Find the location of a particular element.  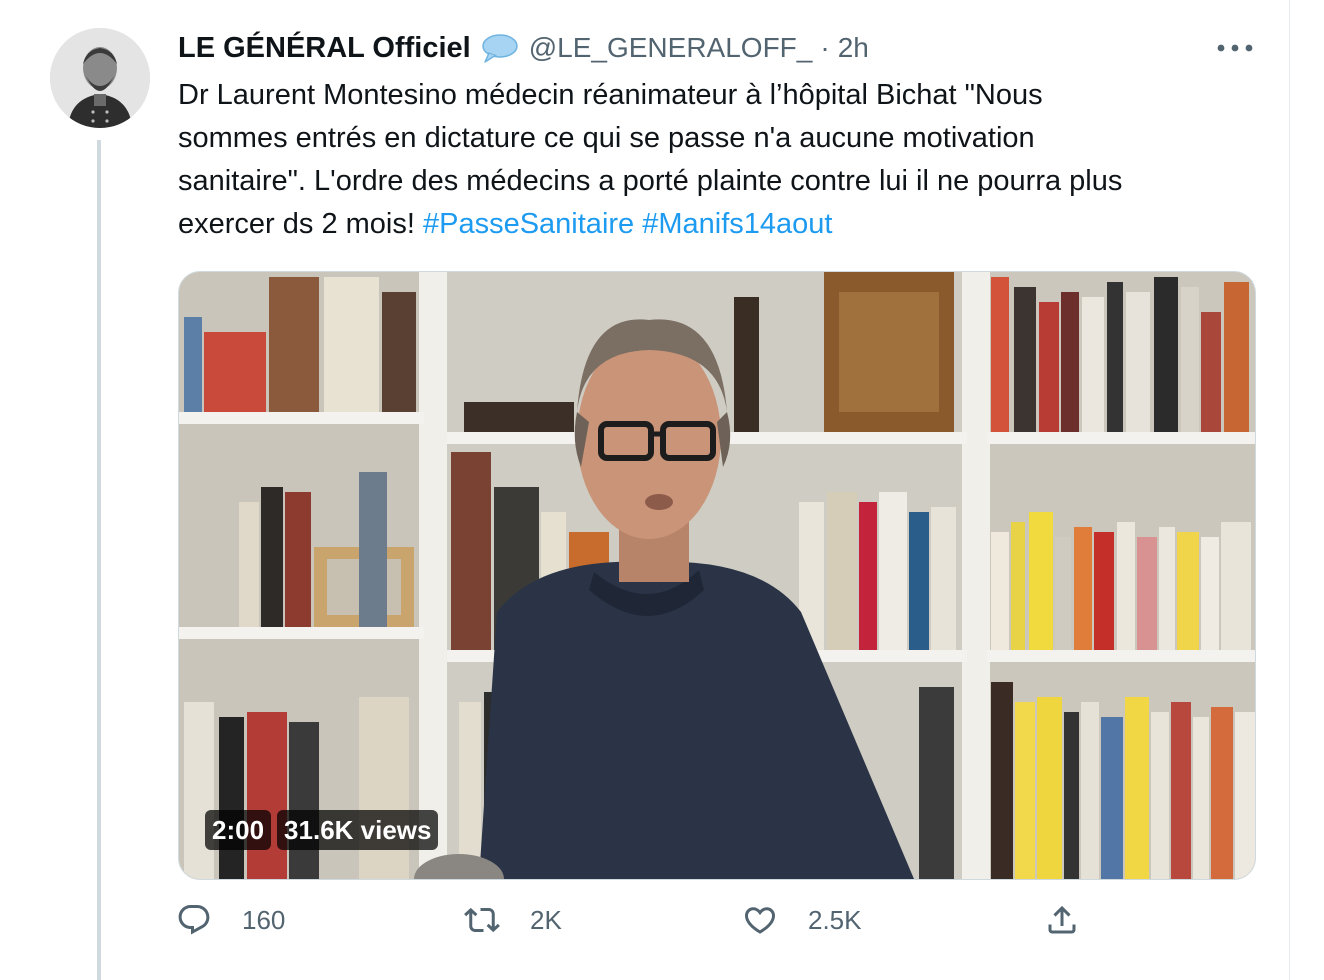

tweet-text-line: exercer ds 2 mois! is located at coordinates (300, 224).